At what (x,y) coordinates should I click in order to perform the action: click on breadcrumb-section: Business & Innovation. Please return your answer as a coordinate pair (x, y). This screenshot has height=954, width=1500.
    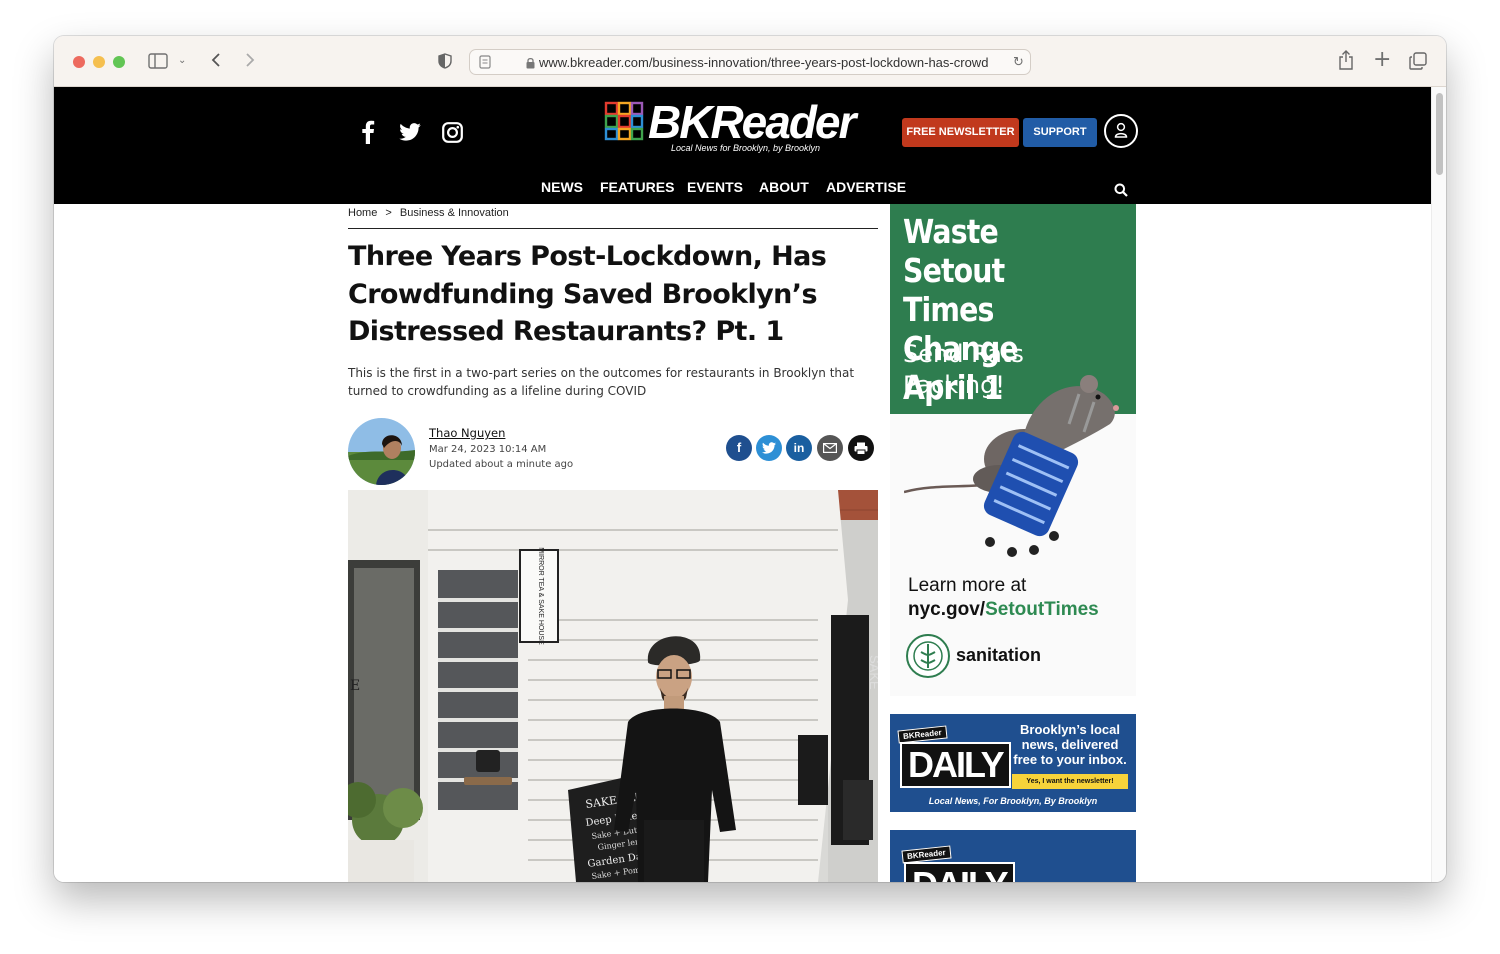
    Looking at the image, I should click on (454, 213).